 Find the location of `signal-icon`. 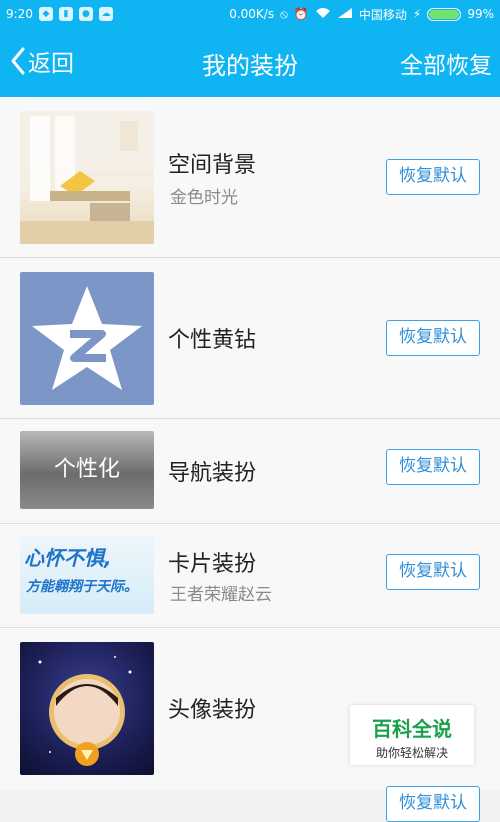

signal-icon is located at coordinates (345, 14).